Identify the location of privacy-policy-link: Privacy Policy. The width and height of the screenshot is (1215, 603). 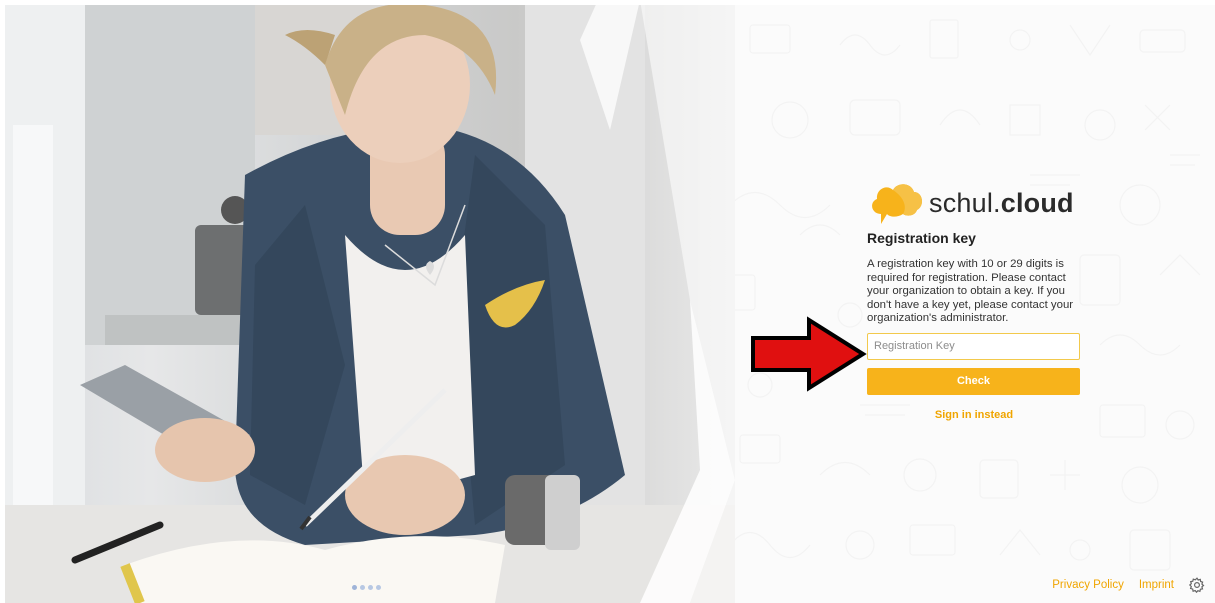
(1088, 585).